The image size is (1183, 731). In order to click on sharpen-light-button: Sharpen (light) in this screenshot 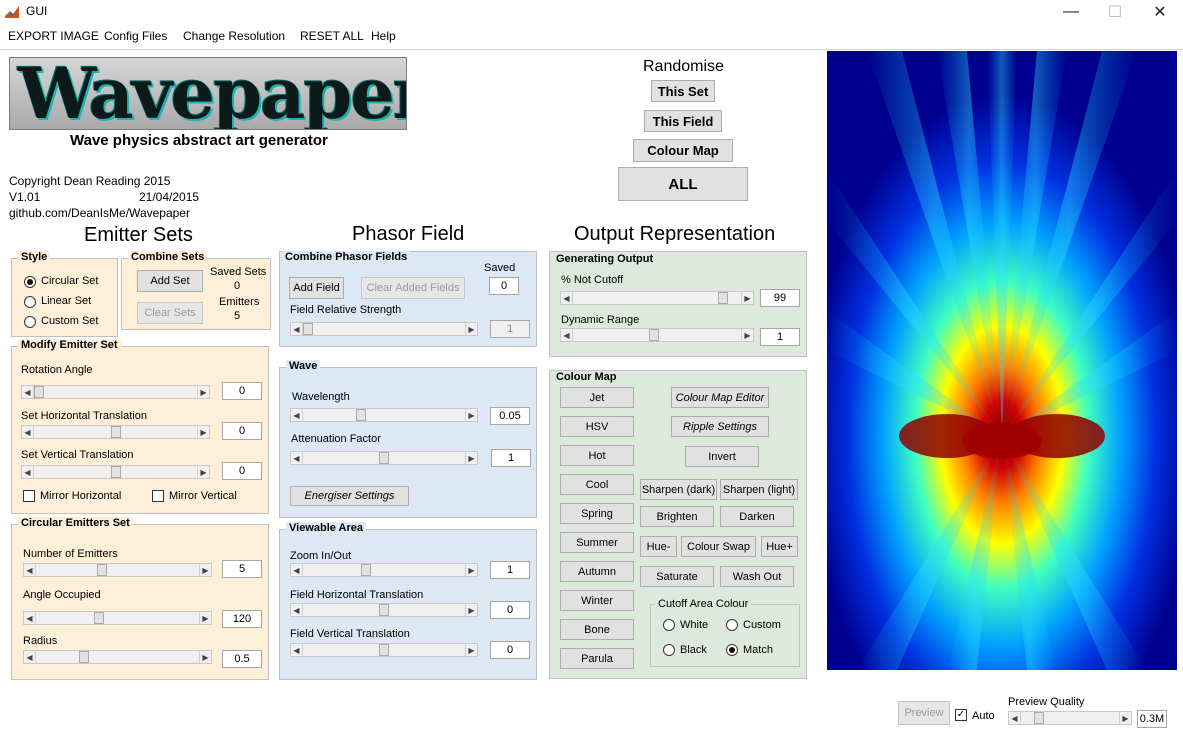, I will do `click(759, 489)`.